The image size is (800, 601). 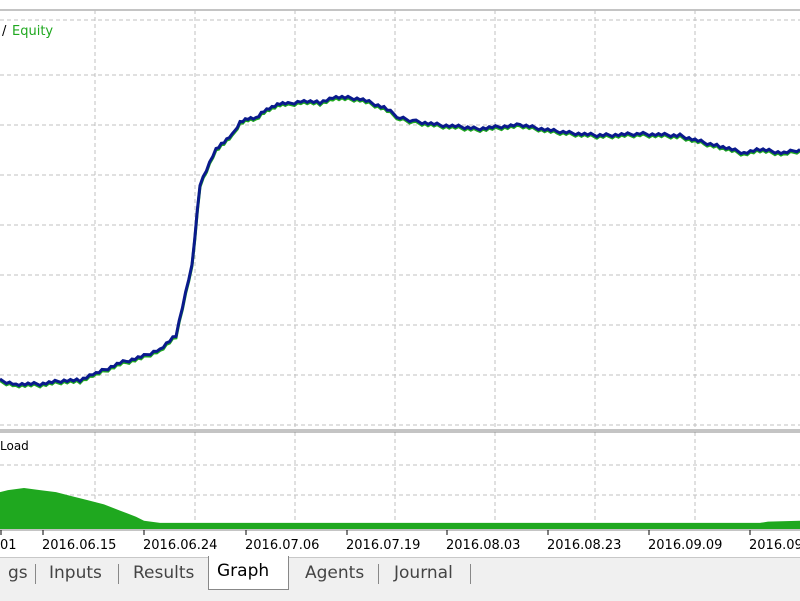 I want to click on tab-bar: gs Inputs Results Graph Agents Journal, so click(x=400, y=578).